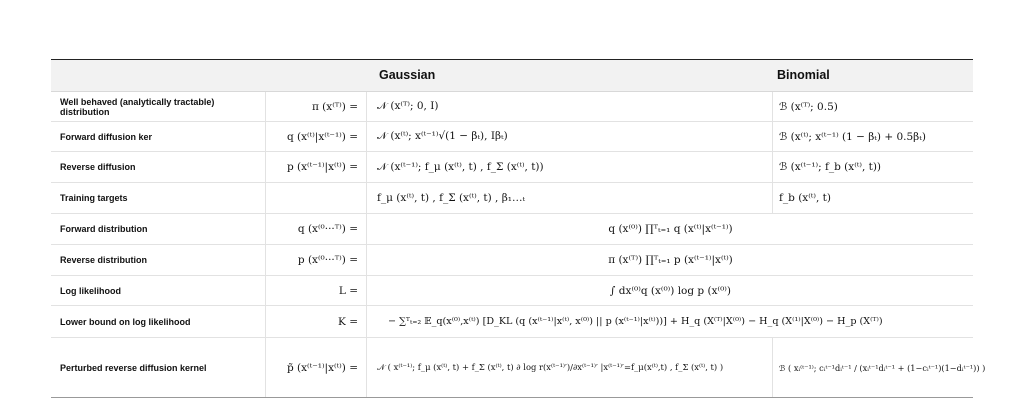 The width and height of the screenshot is (1024, 409). I want to click on row-label: Log likelihood, so click(90, 290).